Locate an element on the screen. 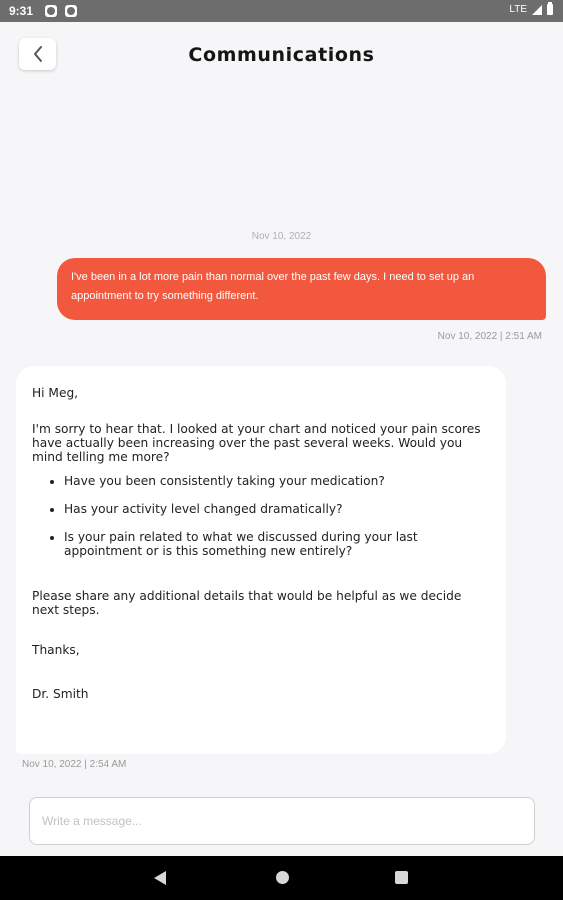 This screenshot has width=563, height=900. nav-home-icon is located at coordinates (282, 877).